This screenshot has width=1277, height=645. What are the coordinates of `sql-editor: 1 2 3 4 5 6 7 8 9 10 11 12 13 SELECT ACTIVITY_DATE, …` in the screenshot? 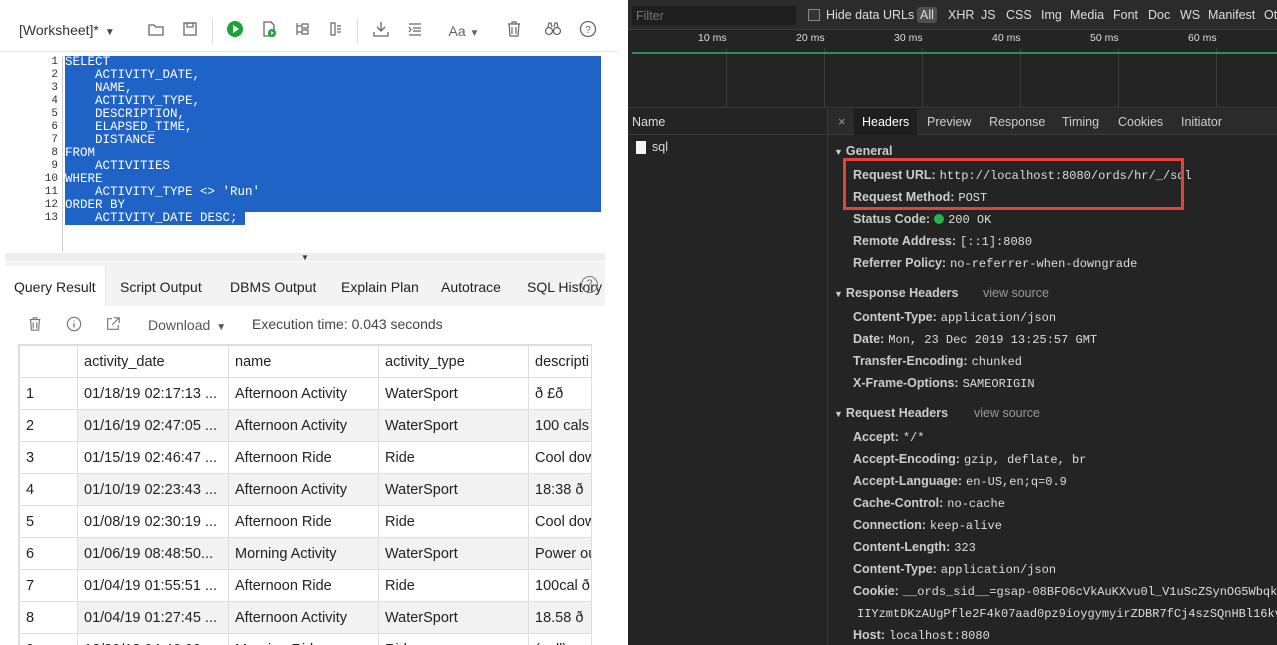 It's located at (305, 154).